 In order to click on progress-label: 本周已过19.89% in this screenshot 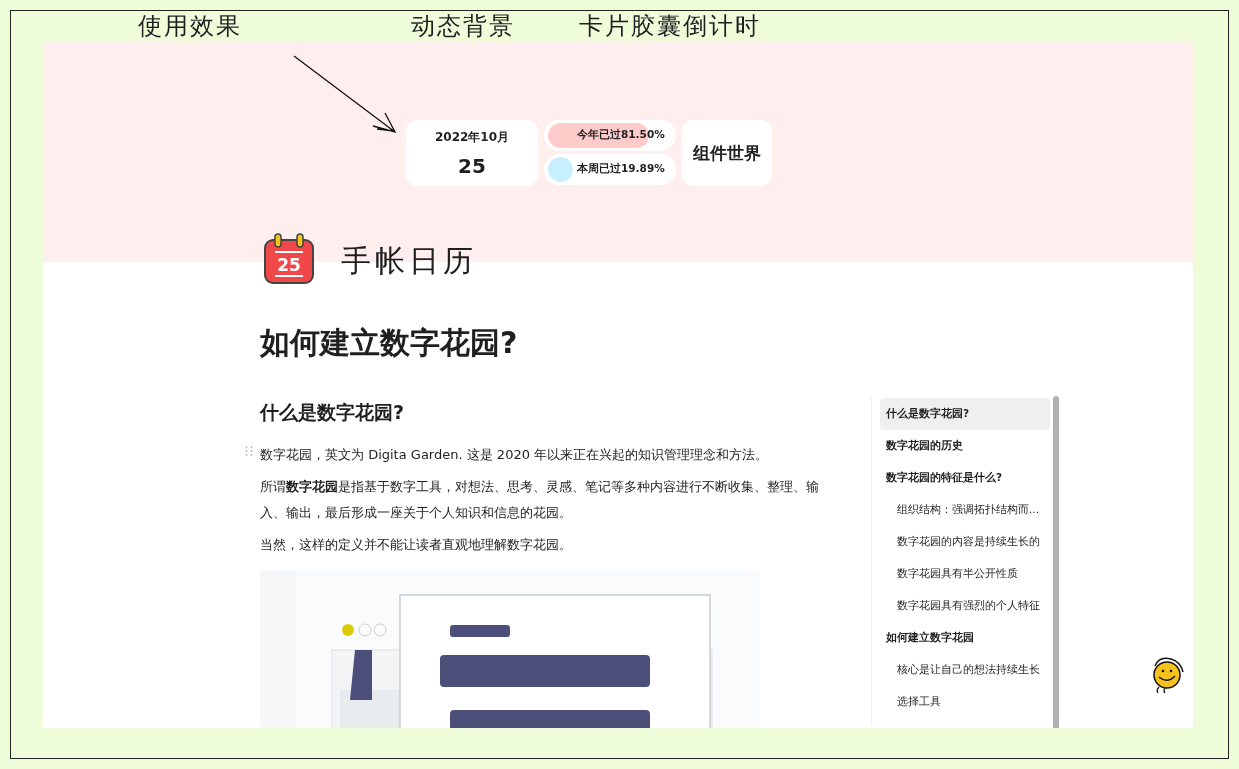, I will do `click(621, 169)`.